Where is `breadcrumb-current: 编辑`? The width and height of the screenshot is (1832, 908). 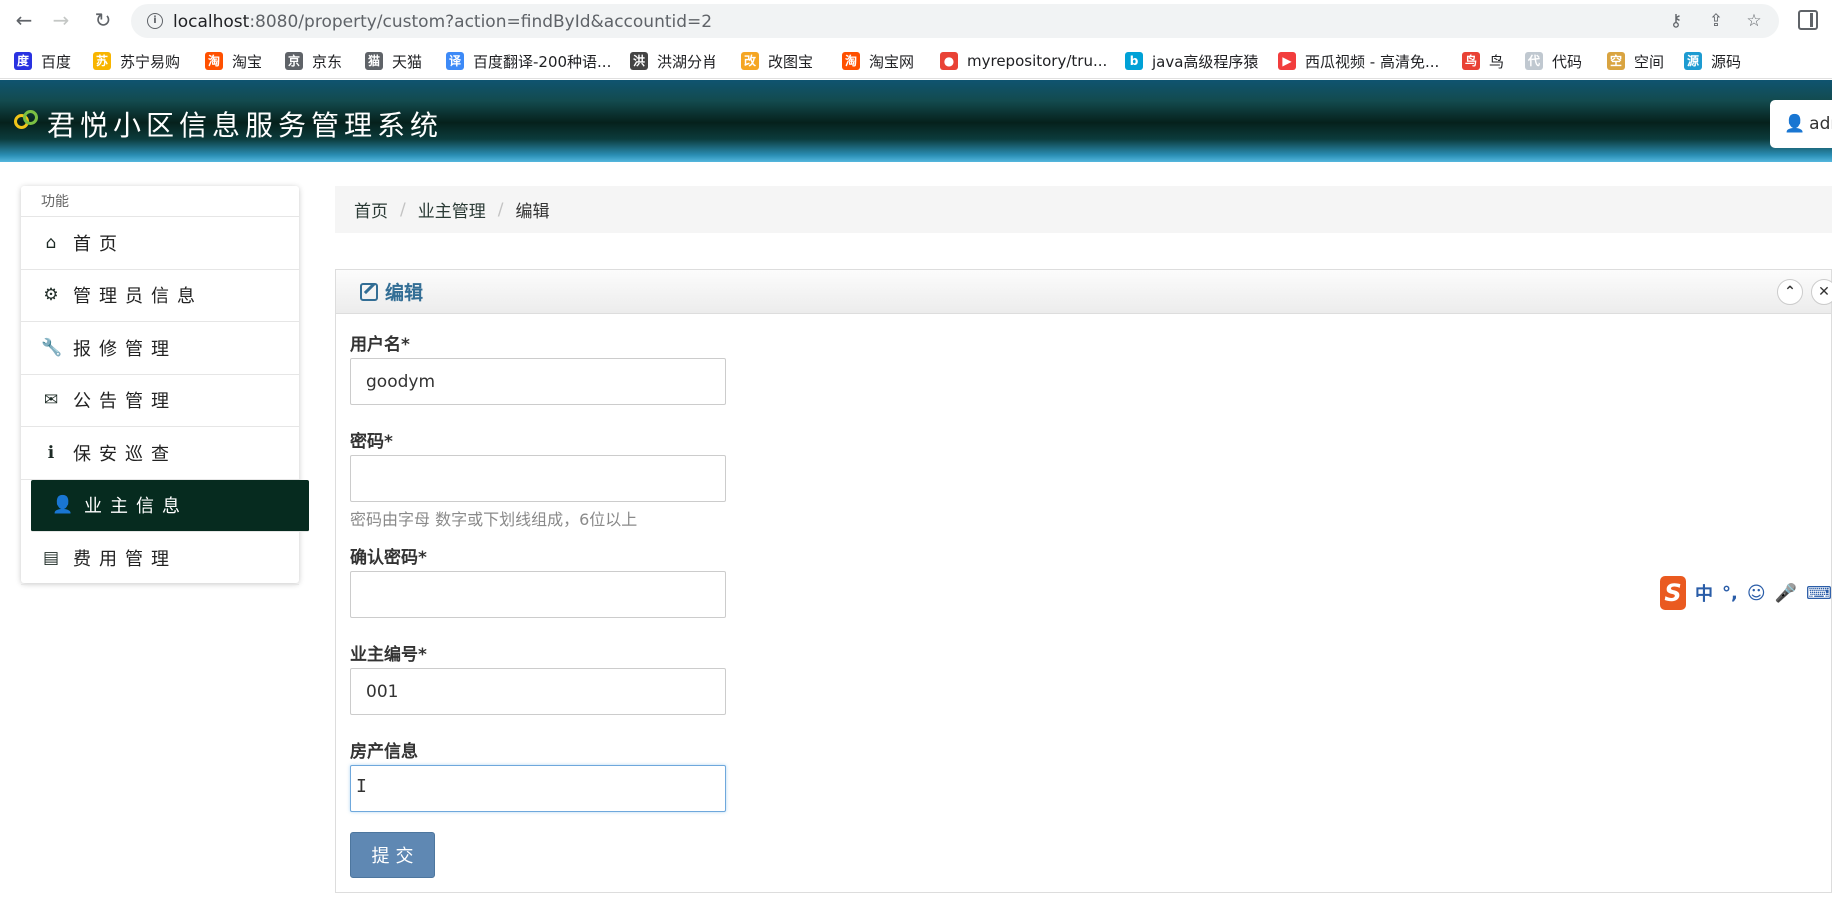
breadcrumb-current: 编辑 is located at coordinates (532, 212).